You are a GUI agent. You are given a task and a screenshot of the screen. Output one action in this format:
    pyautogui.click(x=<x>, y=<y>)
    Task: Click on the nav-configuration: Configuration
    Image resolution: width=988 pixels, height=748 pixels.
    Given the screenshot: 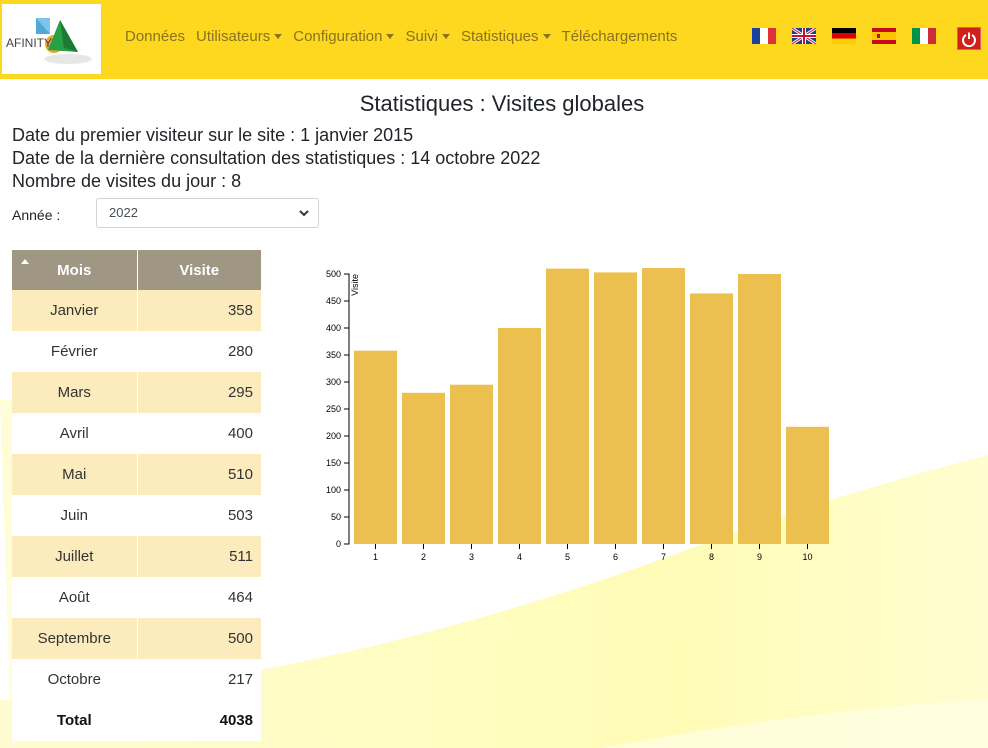 What is the action you would take?
    pyautogui.click(x=344, y=36)
    